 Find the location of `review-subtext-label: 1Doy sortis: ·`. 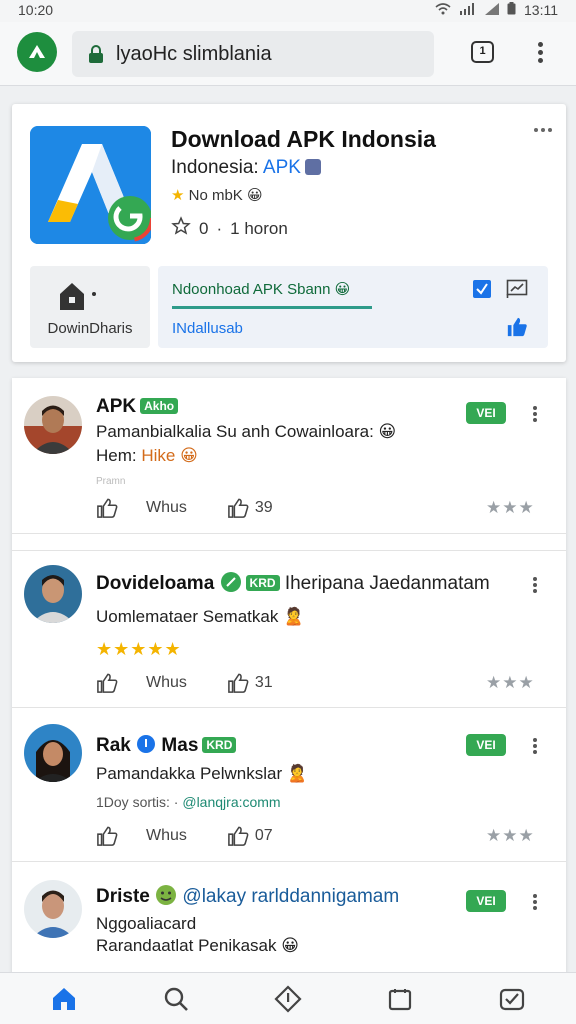

review-subtext-label: 1Doy sortis: · is located at coordinates (139, 802).